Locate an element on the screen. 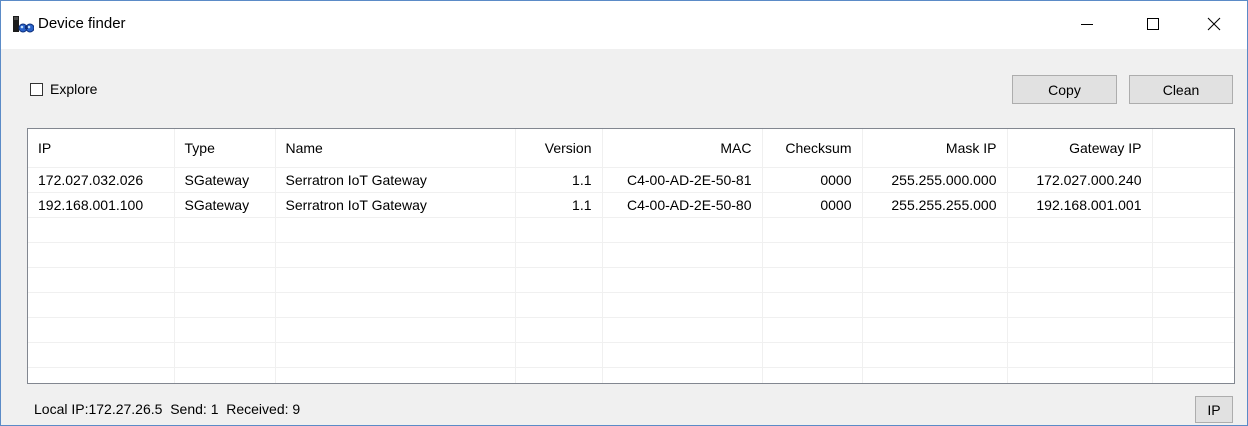  column-header-ip: IP is located at coordinates (101, 148).